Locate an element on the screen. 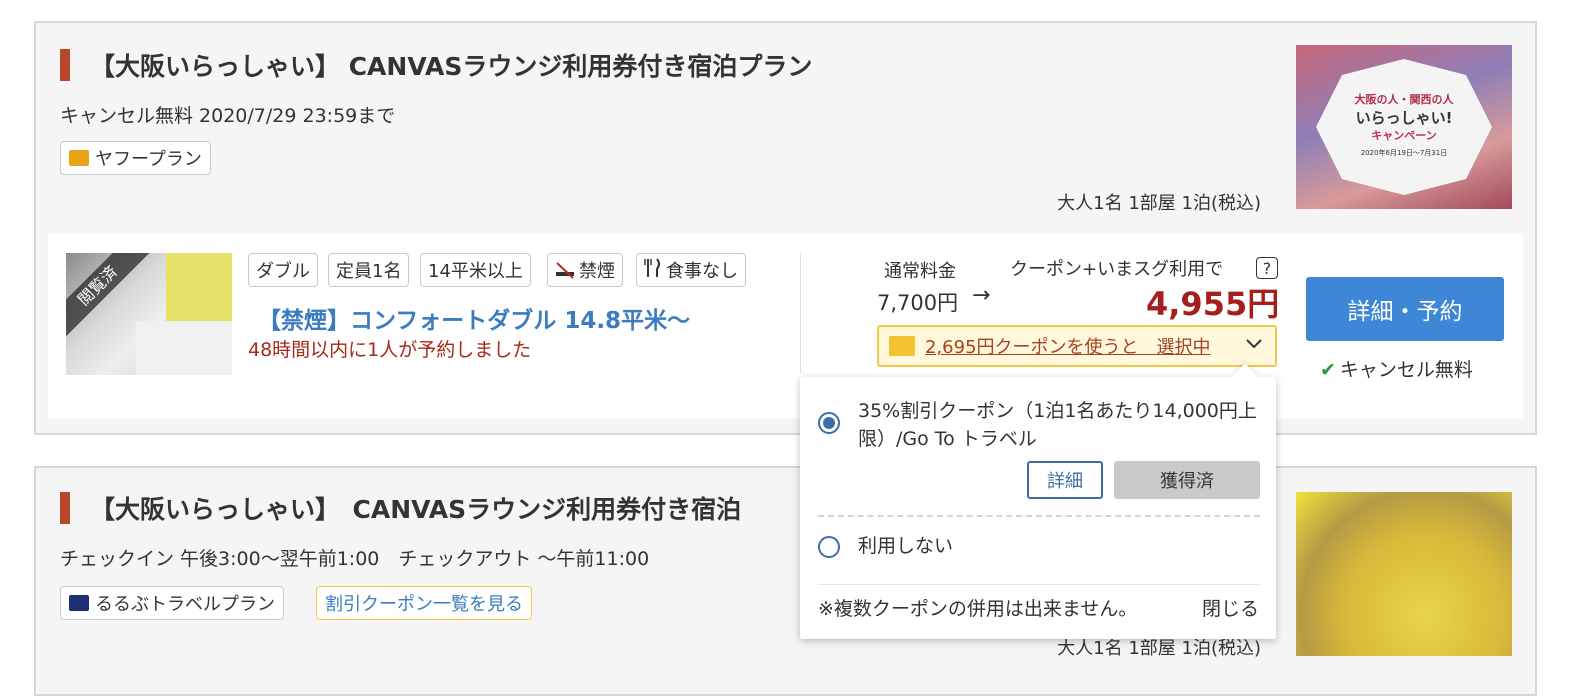 This screenshot has width=1584, height=696. plan-title-text: 【大阪いらっしゃい】 CANVASラウンジ利用券付き宿泊プラン is located at coordinates (451, 65).